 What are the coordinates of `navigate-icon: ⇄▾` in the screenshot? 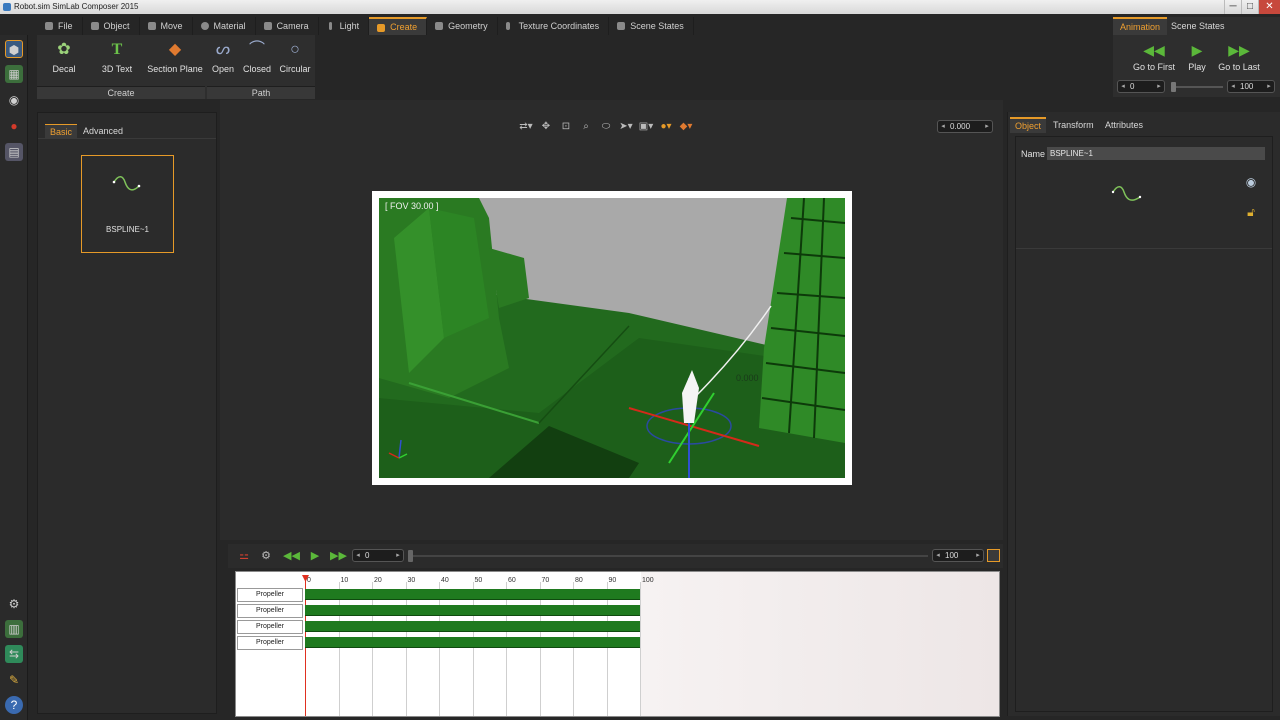 It's located at (526, 127).